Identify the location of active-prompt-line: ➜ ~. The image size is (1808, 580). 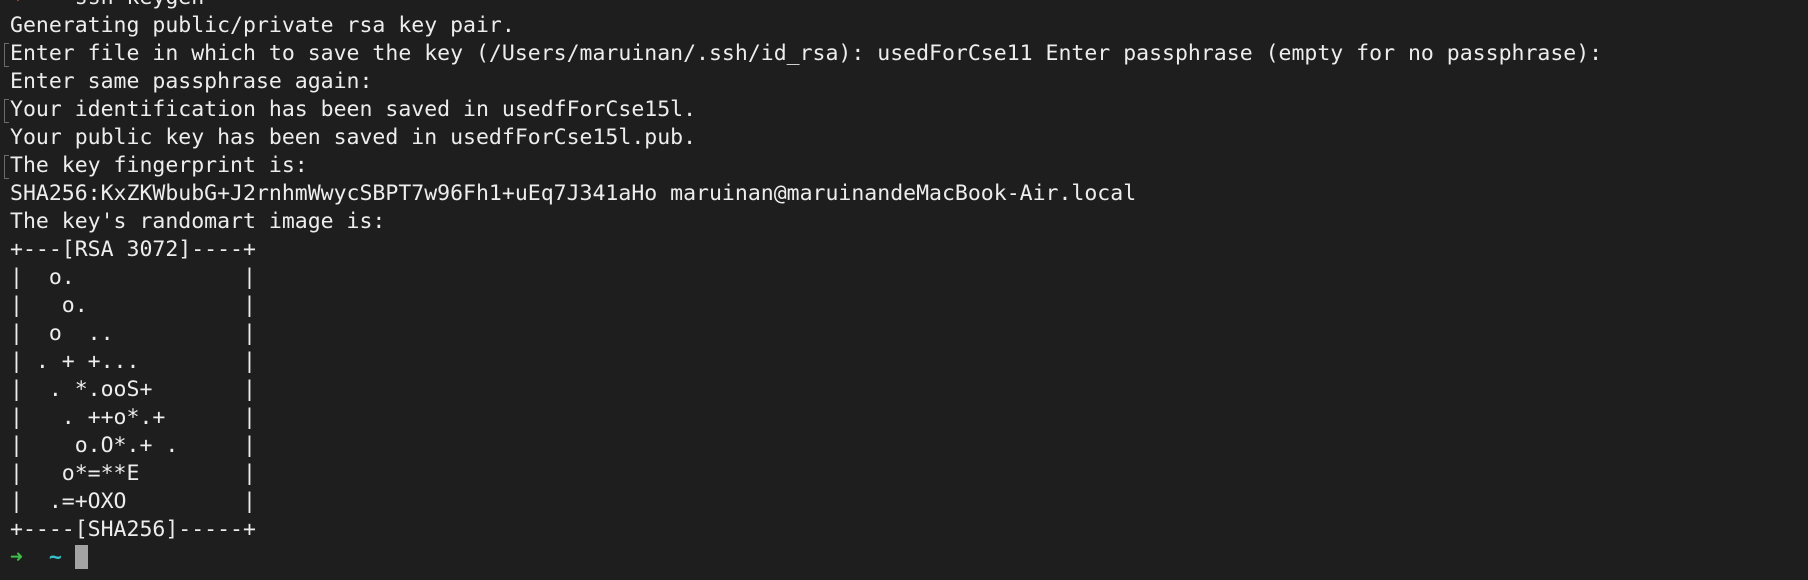
(909, 558).